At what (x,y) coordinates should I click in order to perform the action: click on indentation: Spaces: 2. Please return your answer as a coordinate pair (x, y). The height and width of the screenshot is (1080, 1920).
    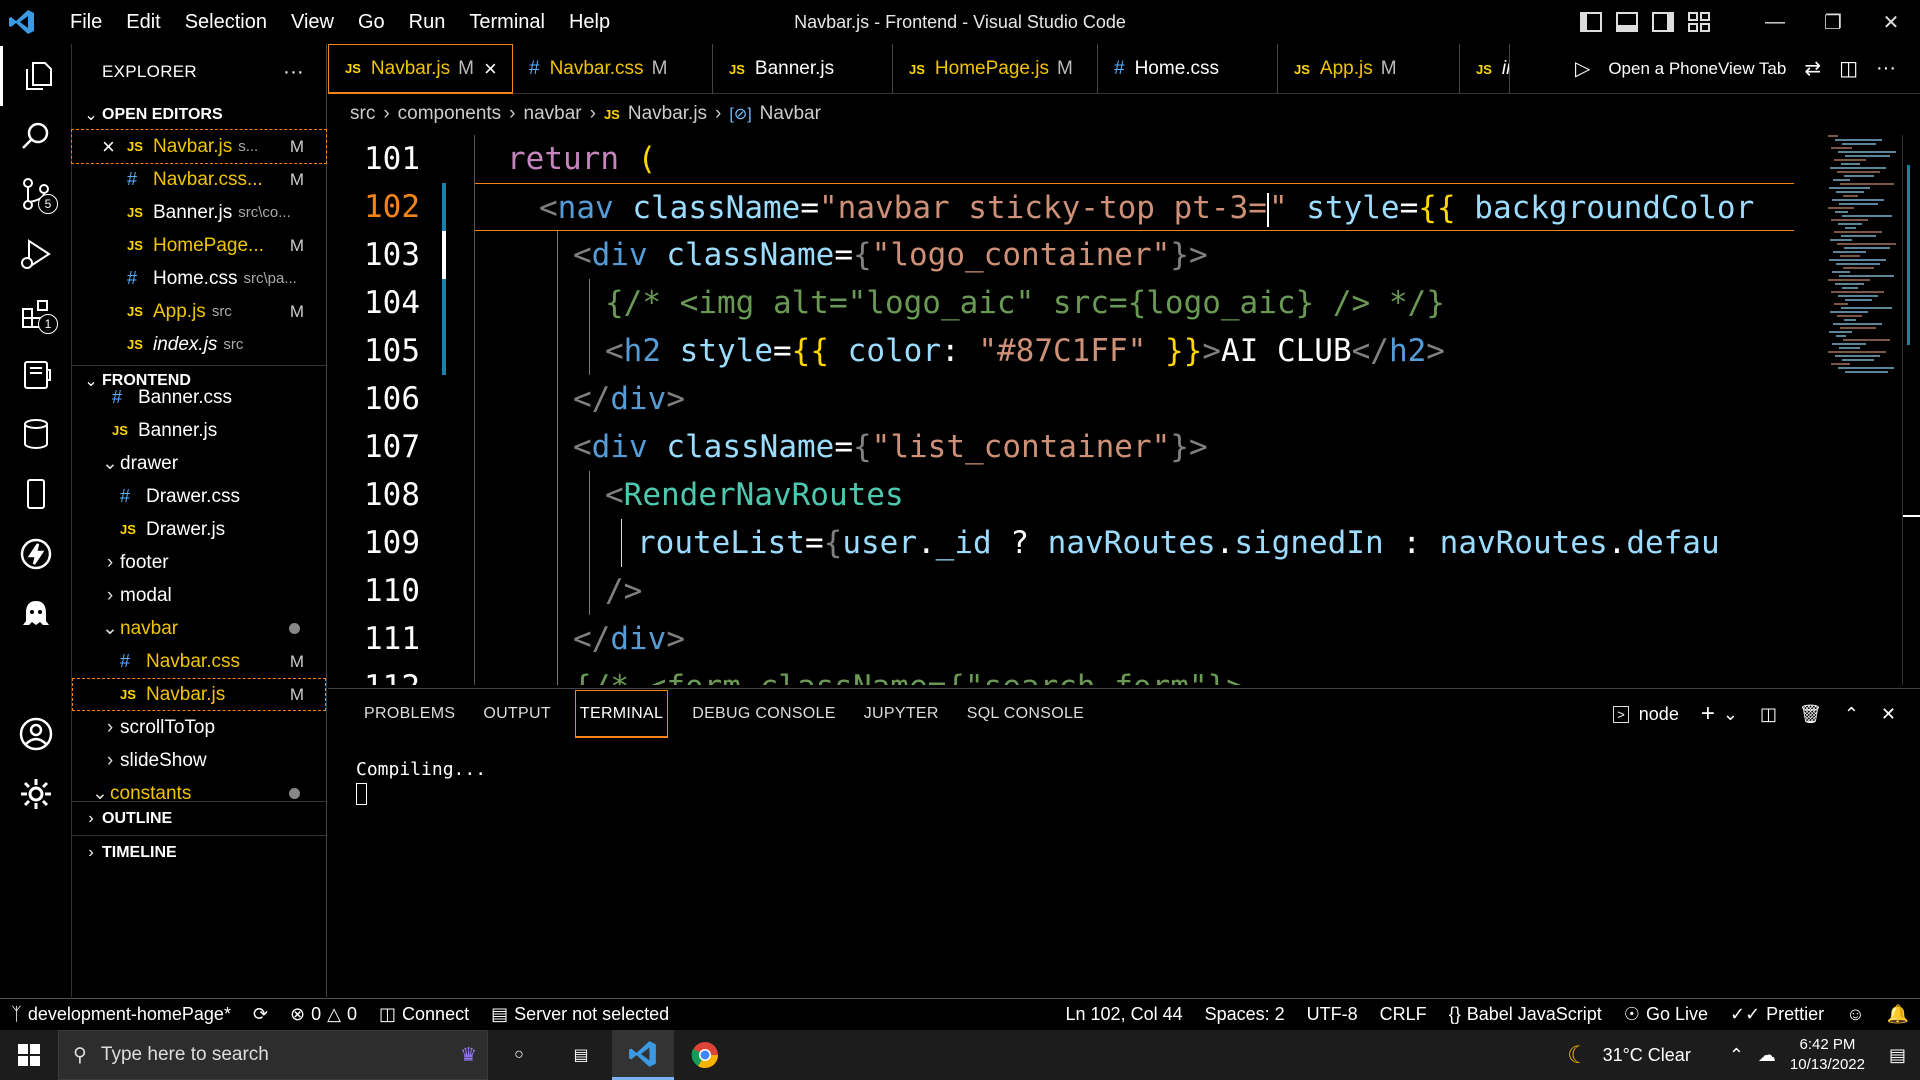
    Looking at the image, I should click on (1245, 1014).